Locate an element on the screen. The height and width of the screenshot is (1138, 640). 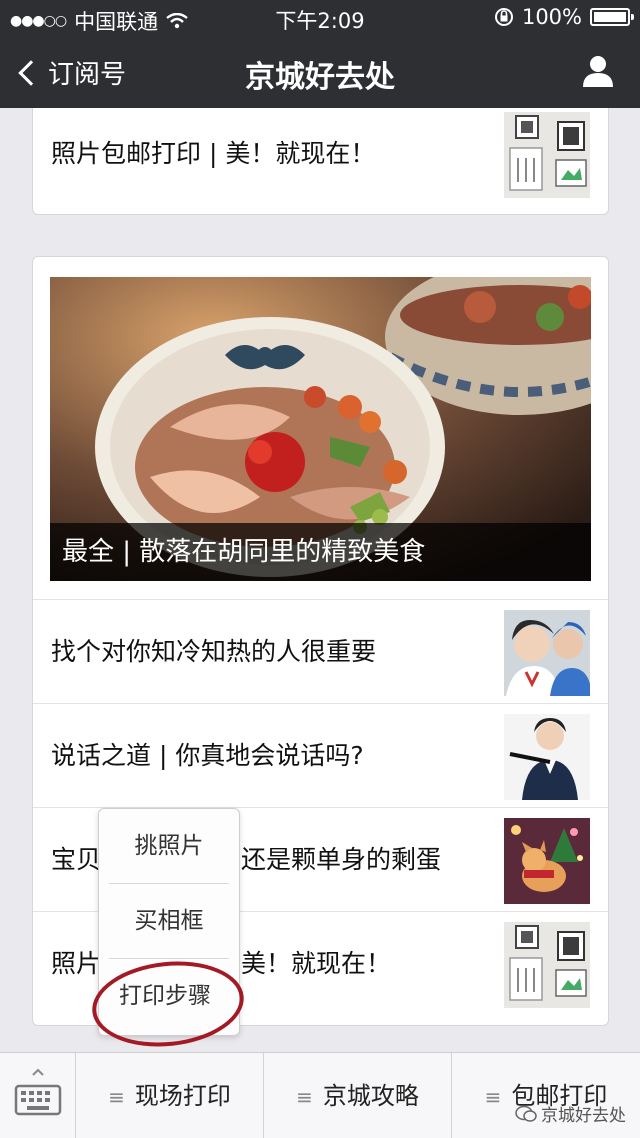
article-title-right: 美！就现在！ is located at coordinates (316, 963).